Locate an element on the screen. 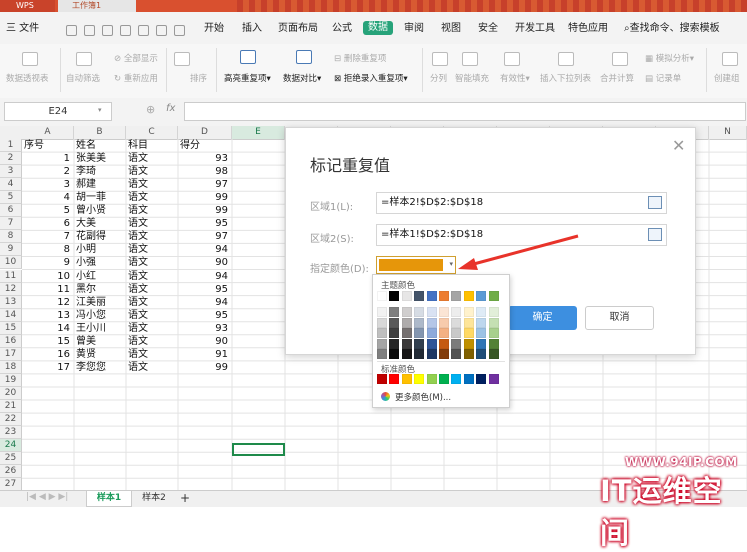 The width and height of the screenshot is (747, 552). cell-serial: 11 is located at coordinates (47, 289).